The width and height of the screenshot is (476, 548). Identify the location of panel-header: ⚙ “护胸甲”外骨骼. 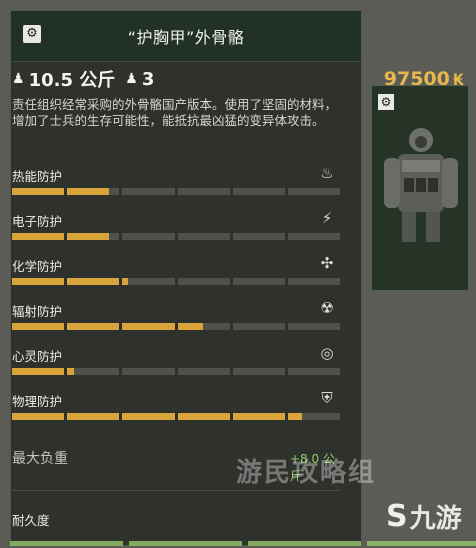
(186, 36).